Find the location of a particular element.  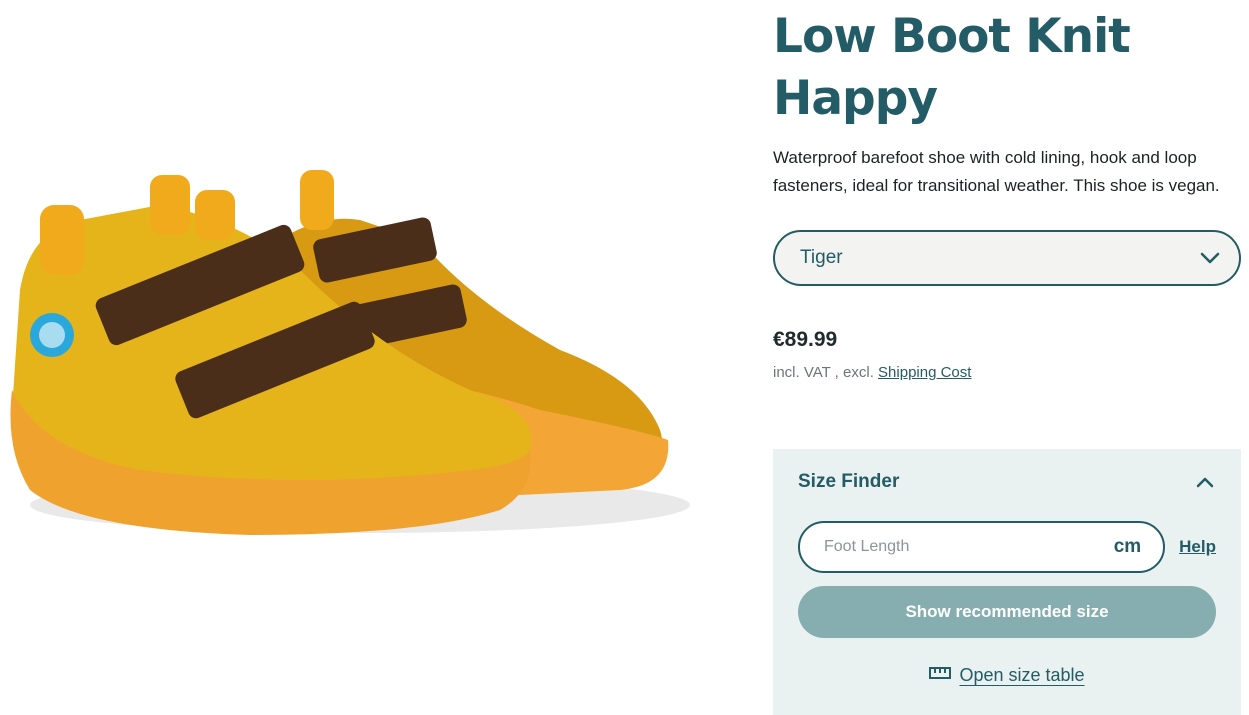

product-title: Low Boot Knit Happy is located at coordinates (1007, 68).